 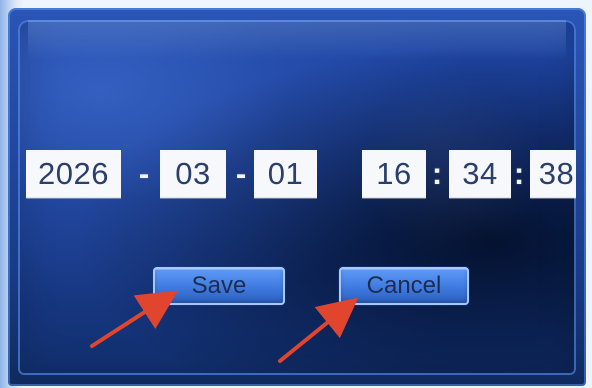 What do you see at coordinates (404, 286) in the screenshot?
I see `cancel-button: Cancel` at bounding box center [404, 286].